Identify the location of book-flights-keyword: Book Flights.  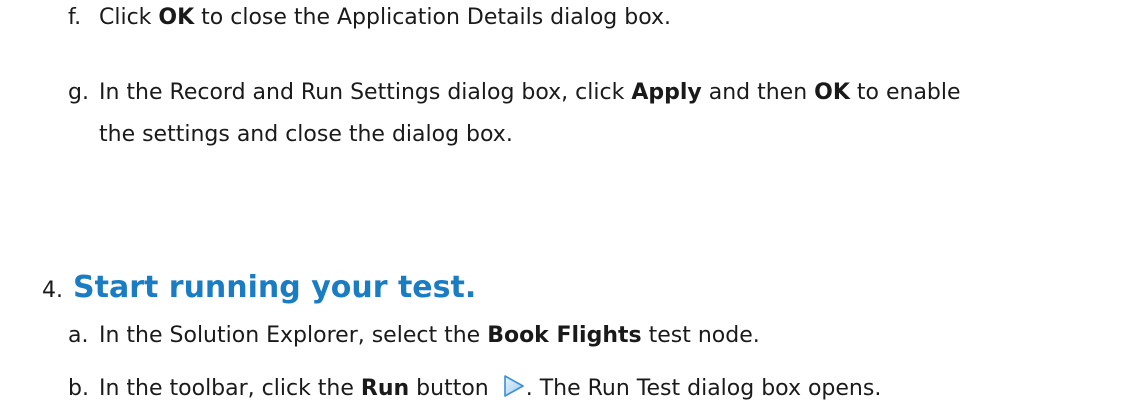
(564, 335).